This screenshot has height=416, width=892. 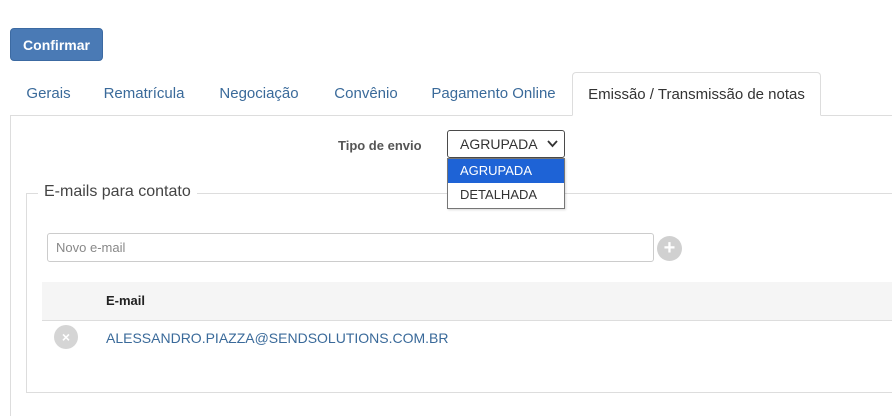 I want to click on tab-rematricula: Rematrícula, so click(x=144, y=93).